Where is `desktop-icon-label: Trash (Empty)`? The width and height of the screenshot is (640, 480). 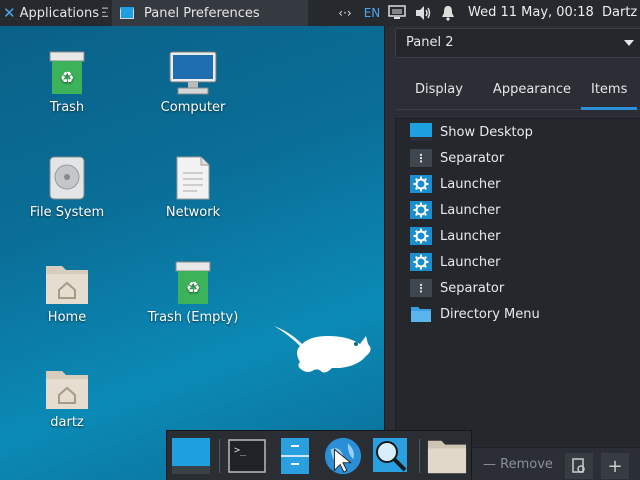 desktop-icon-label: Trash (Empty) is located at coordinates (193, 317).